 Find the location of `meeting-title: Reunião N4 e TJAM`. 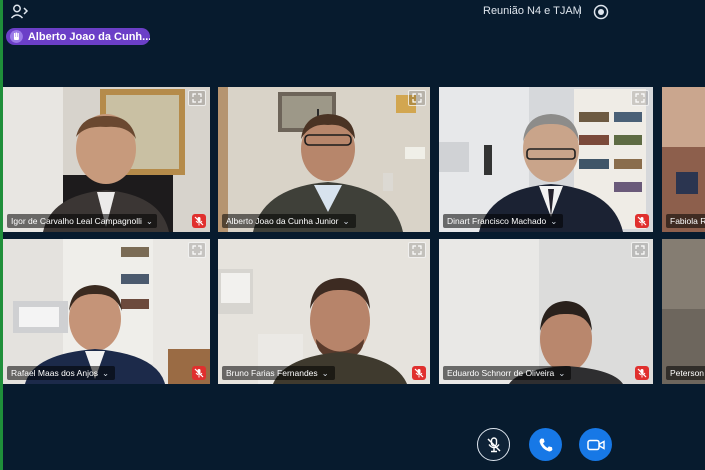

meeting-title: Reunião N4 e TJAM is located at coordinates (532, 11).